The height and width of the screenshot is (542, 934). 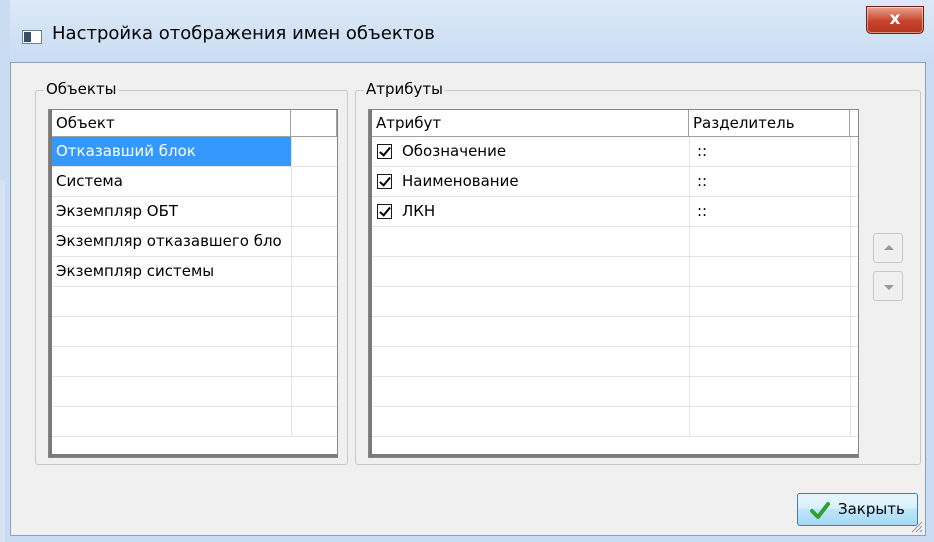 I want to click on window-frame, so click(x=5, y=271).